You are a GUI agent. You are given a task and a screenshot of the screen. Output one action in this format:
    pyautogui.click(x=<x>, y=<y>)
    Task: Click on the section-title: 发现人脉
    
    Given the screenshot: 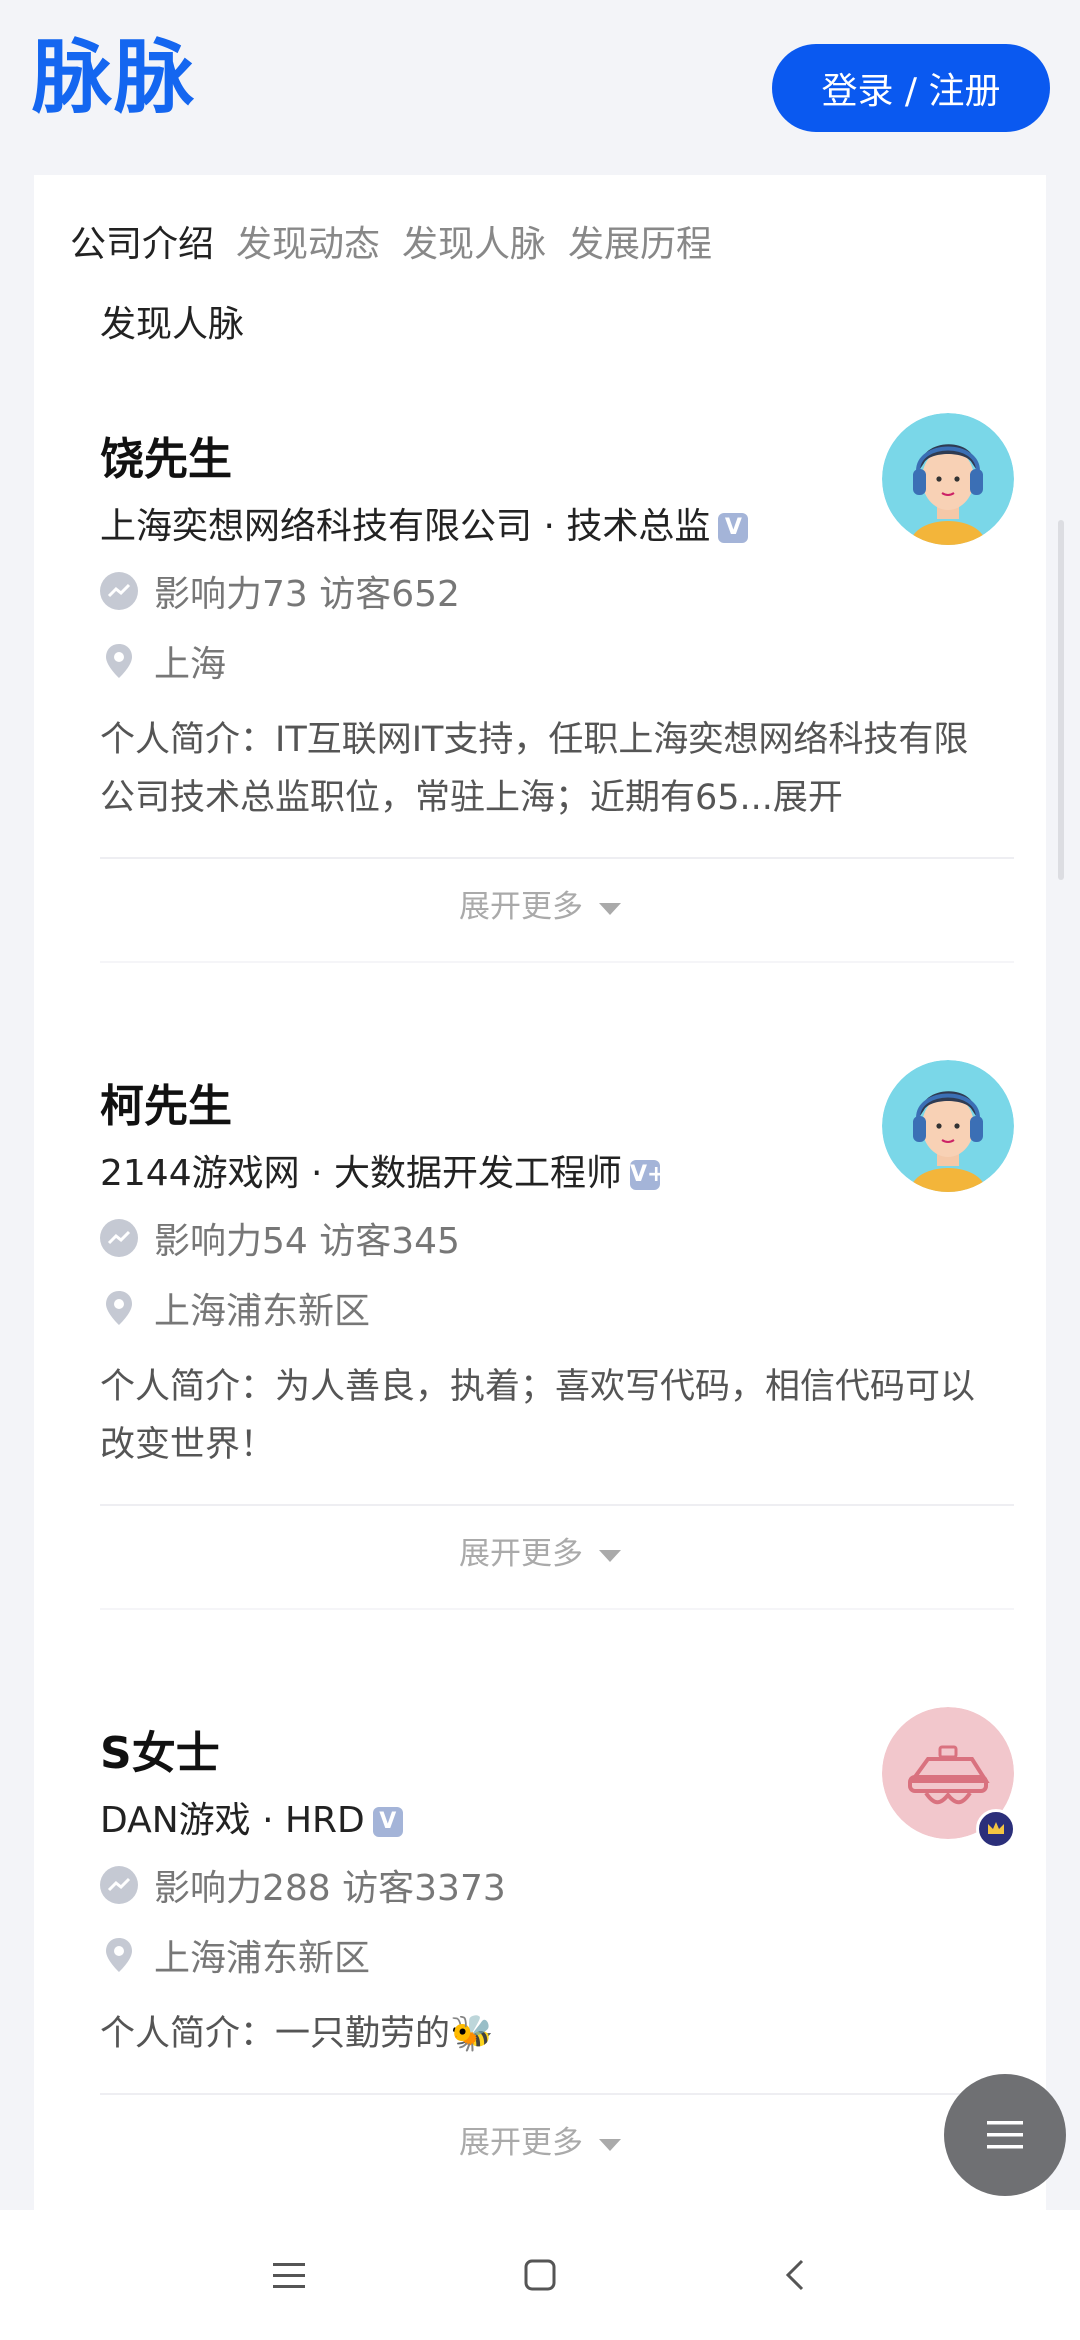 What is the action you would take?
    pyautogui.click(x=172, y=324)
    